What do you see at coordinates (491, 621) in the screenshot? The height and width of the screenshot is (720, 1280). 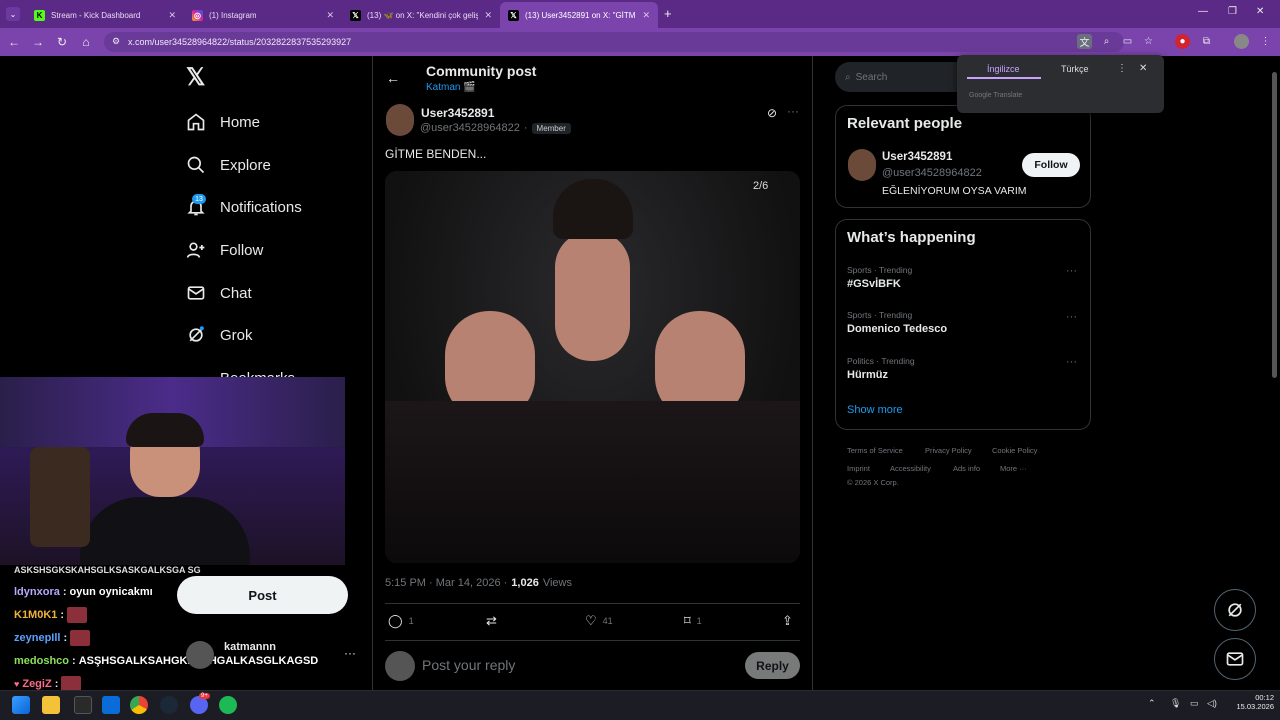 I see `repost-action: ⇄` at bounding box center [491, 621].